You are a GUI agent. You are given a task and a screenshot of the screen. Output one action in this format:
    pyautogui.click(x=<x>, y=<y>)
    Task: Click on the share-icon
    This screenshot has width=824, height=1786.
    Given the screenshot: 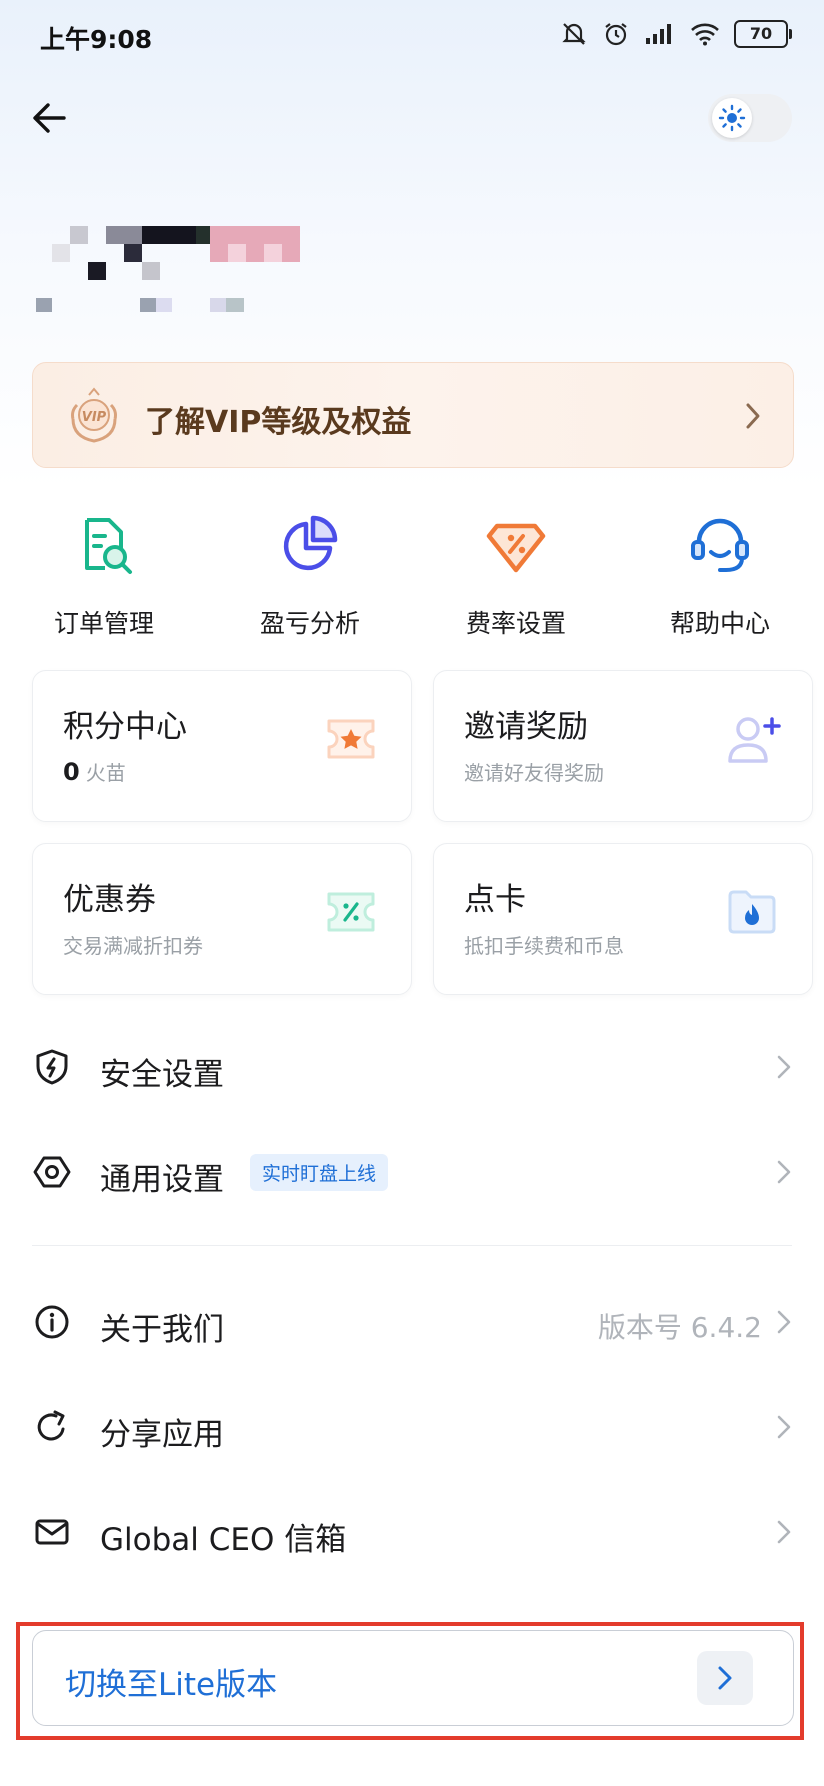 What is the action you would take?
    pyautogui.click(x=51, y=1425)
    